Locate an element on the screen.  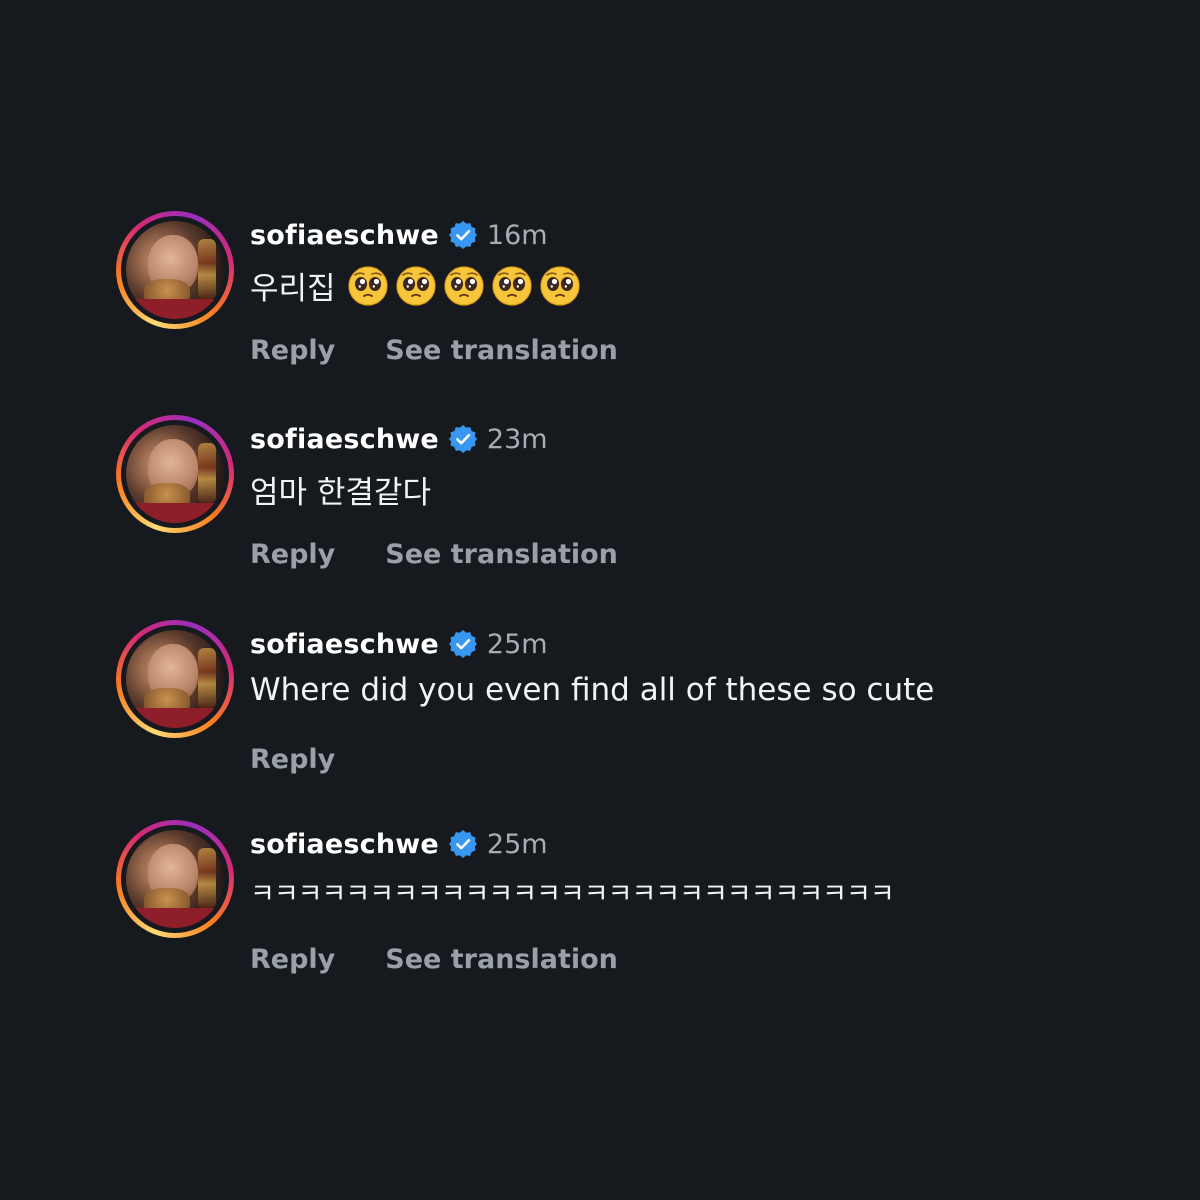
comment-text: 우리집 is located at coordinates (415, 285).